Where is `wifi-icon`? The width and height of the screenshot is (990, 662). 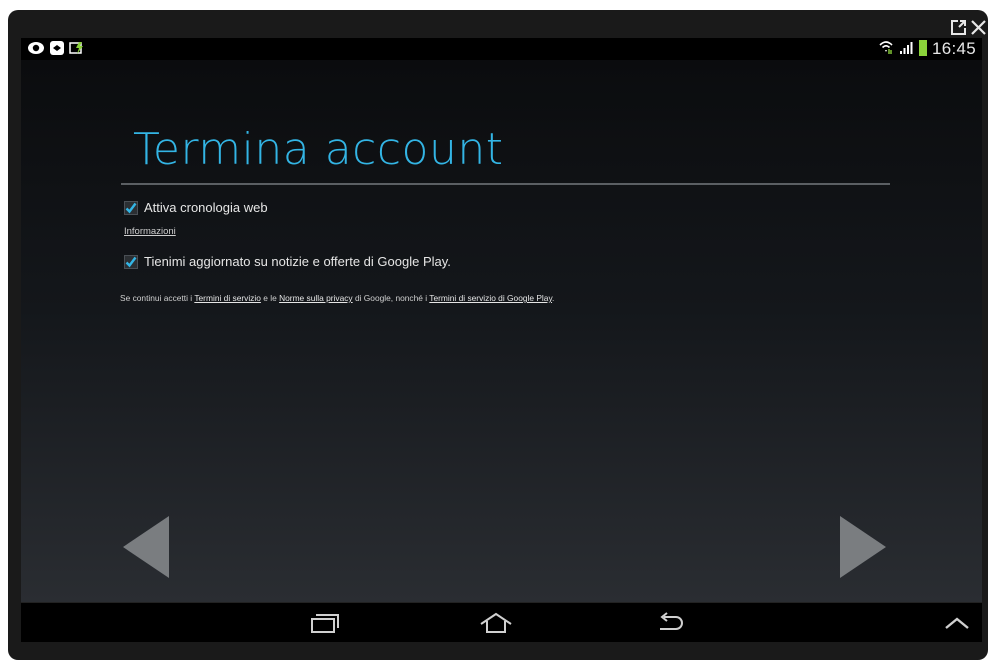
wifi-icon is located at coordinates (886, 49).